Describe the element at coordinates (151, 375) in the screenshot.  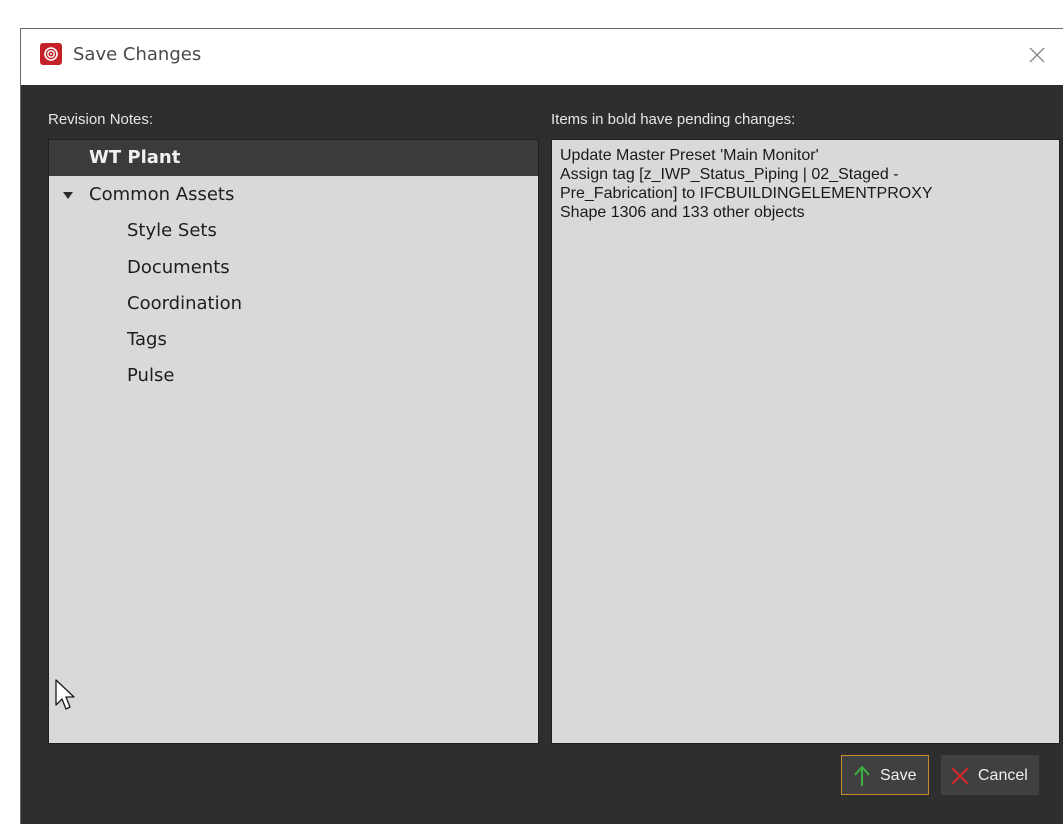
I see `tree-item-label: Pulse` at that location.